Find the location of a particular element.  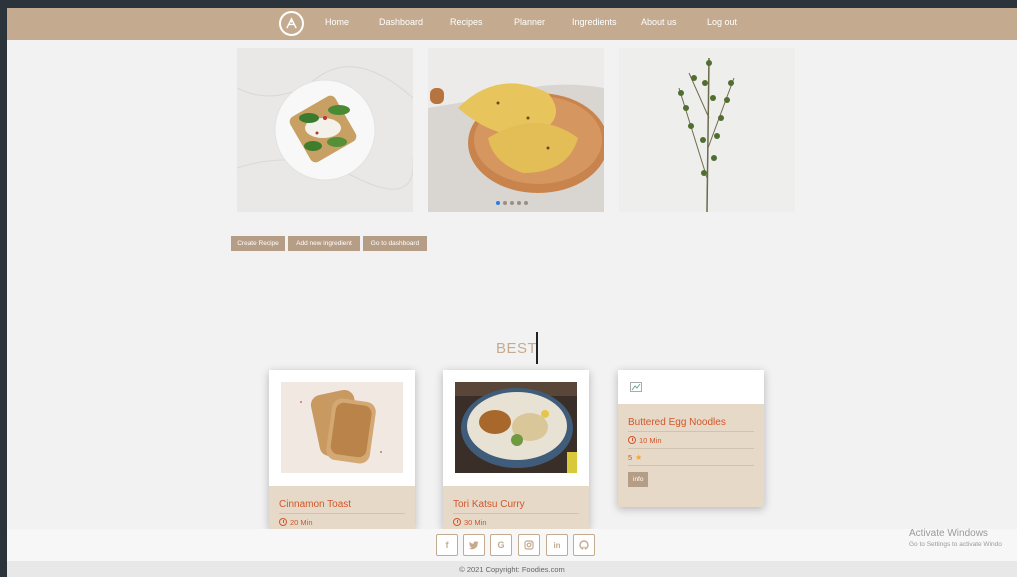

recipe-image-cinnamon-toast is located at coordinates (342, 427).